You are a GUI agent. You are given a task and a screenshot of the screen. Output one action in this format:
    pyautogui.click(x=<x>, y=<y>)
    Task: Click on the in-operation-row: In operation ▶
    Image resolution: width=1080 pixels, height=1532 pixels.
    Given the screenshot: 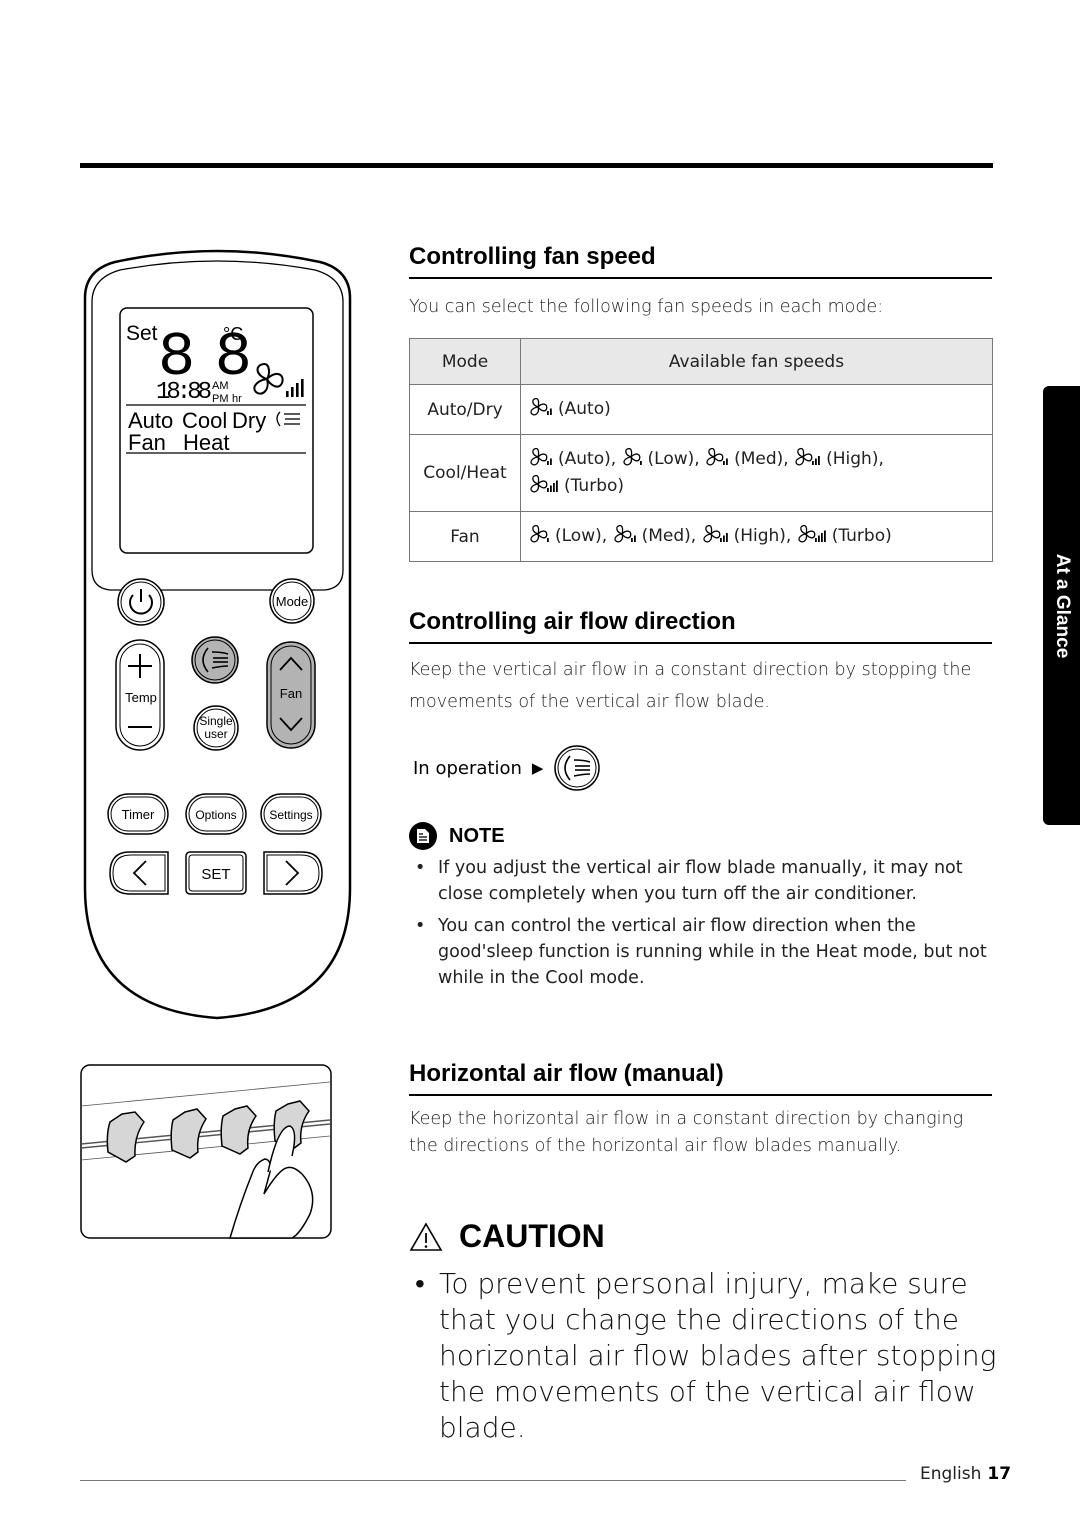 What is the action you would take?
    pyautogui.click(x=507, y=768)
    